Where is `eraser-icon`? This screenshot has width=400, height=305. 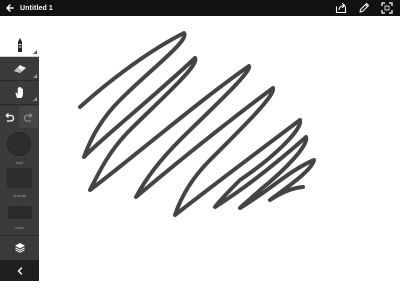
eraser-icon is located at coordinates (19, 69).